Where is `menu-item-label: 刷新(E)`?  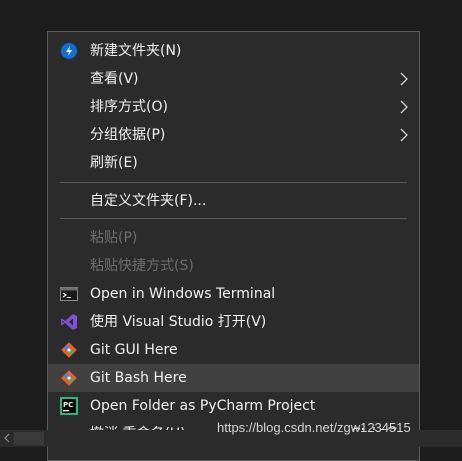
menu-item-label: 刷新(E) is located at coordinates (114, 163).